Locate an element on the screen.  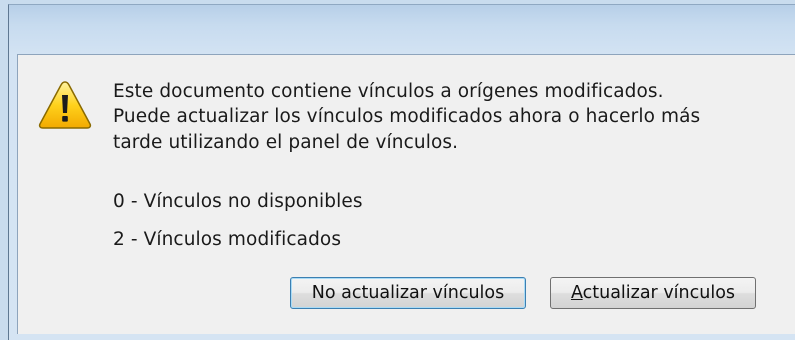
dialog-bottom-edge is located at coordinates (406, 337).